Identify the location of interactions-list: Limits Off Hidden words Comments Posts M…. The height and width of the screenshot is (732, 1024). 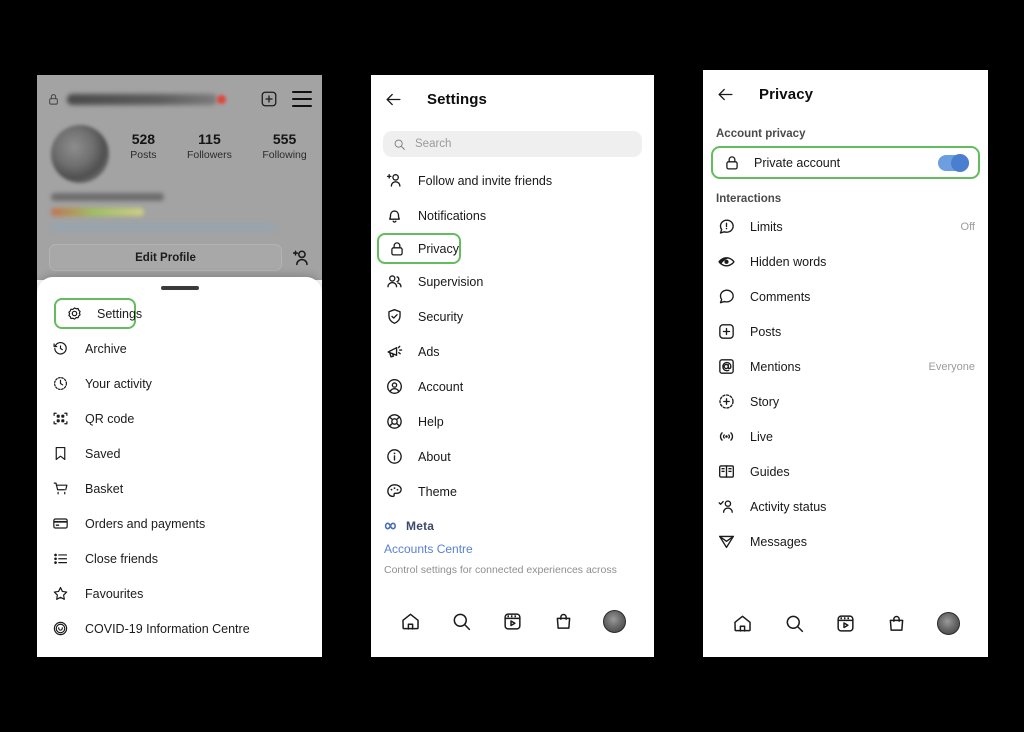
(845, 384).